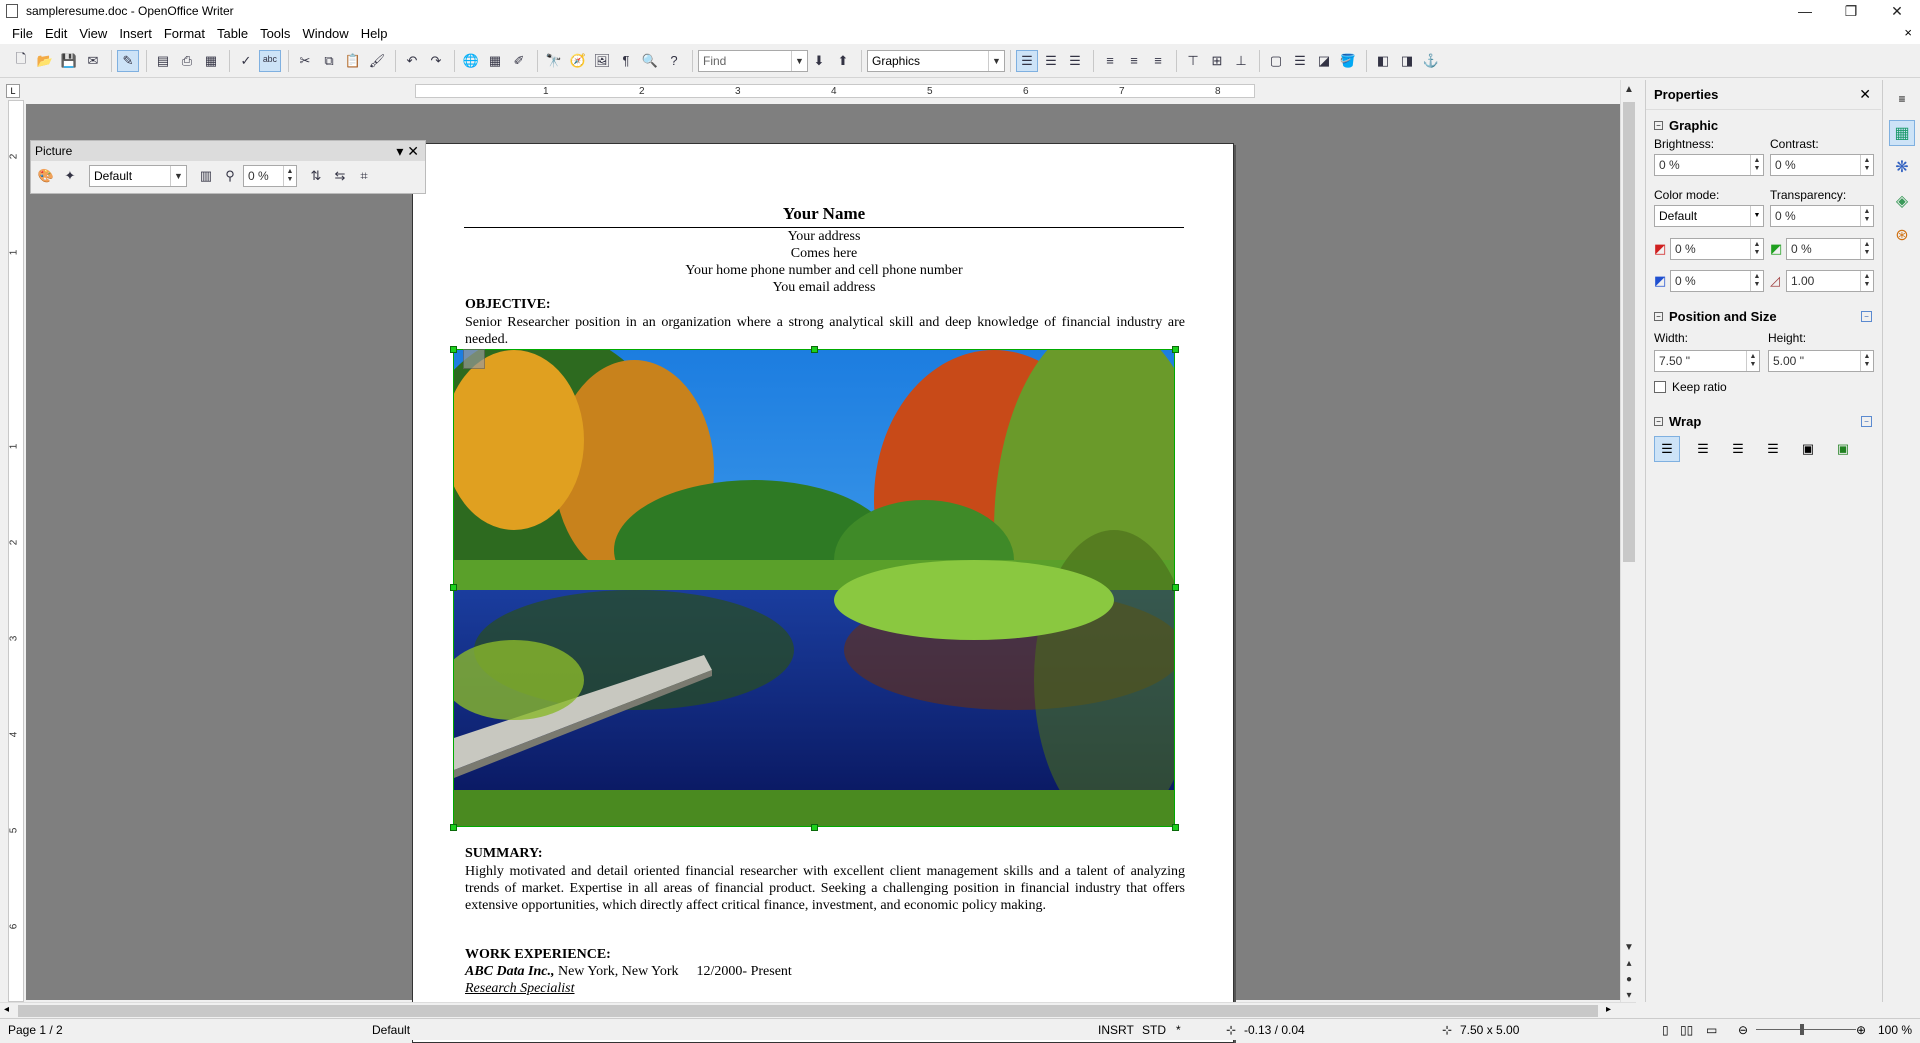 This screenshot has height=1043, width=1920. What do you see at coordinates (1709, 216) in the screenshot?
I see `color-mode-select: Default ▼` at bounding box center [1709, 216].